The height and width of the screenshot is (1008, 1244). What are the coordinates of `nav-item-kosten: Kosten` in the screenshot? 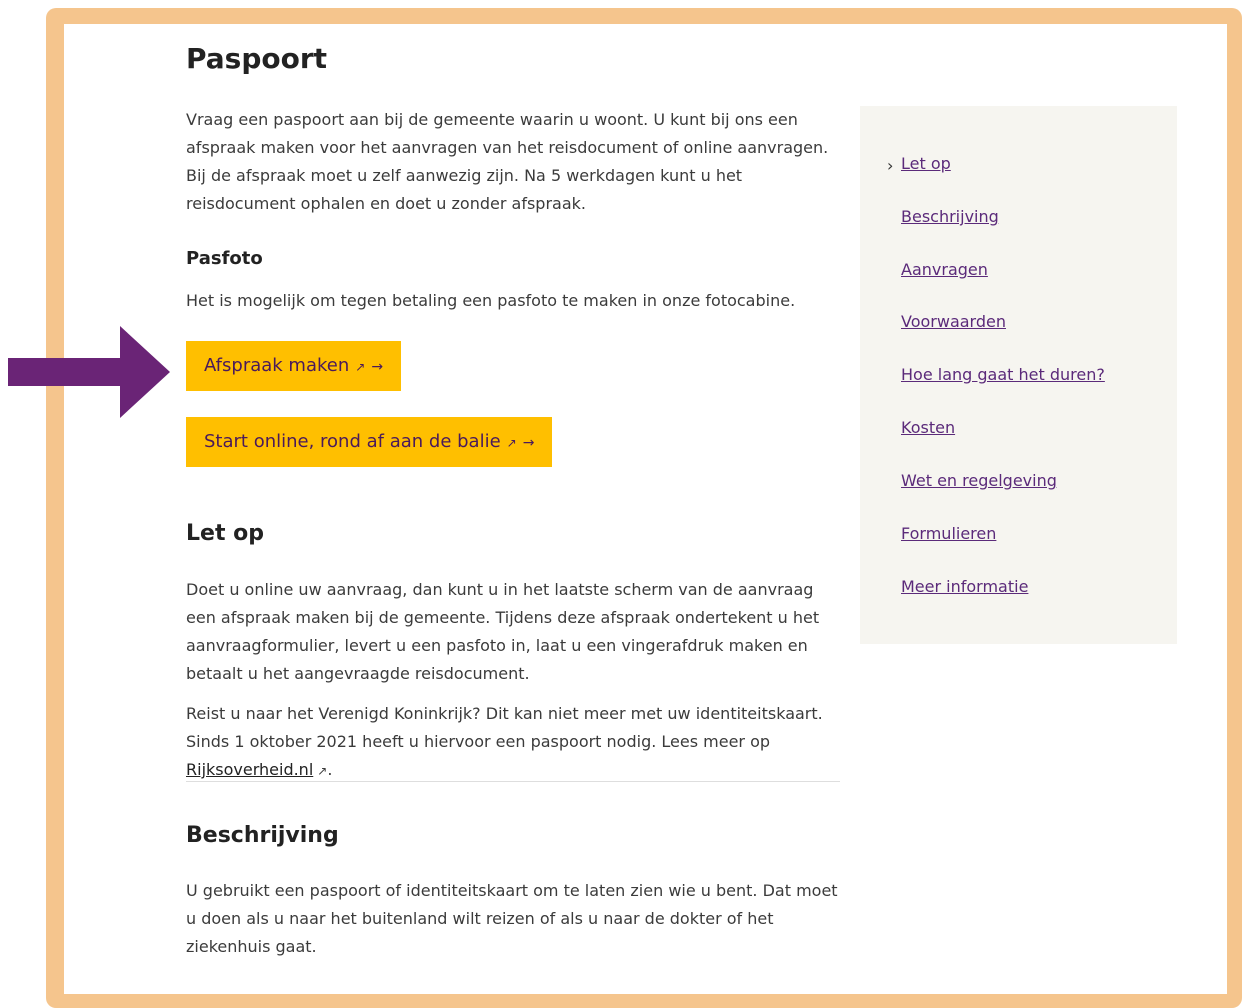 It's located at (928, 427).